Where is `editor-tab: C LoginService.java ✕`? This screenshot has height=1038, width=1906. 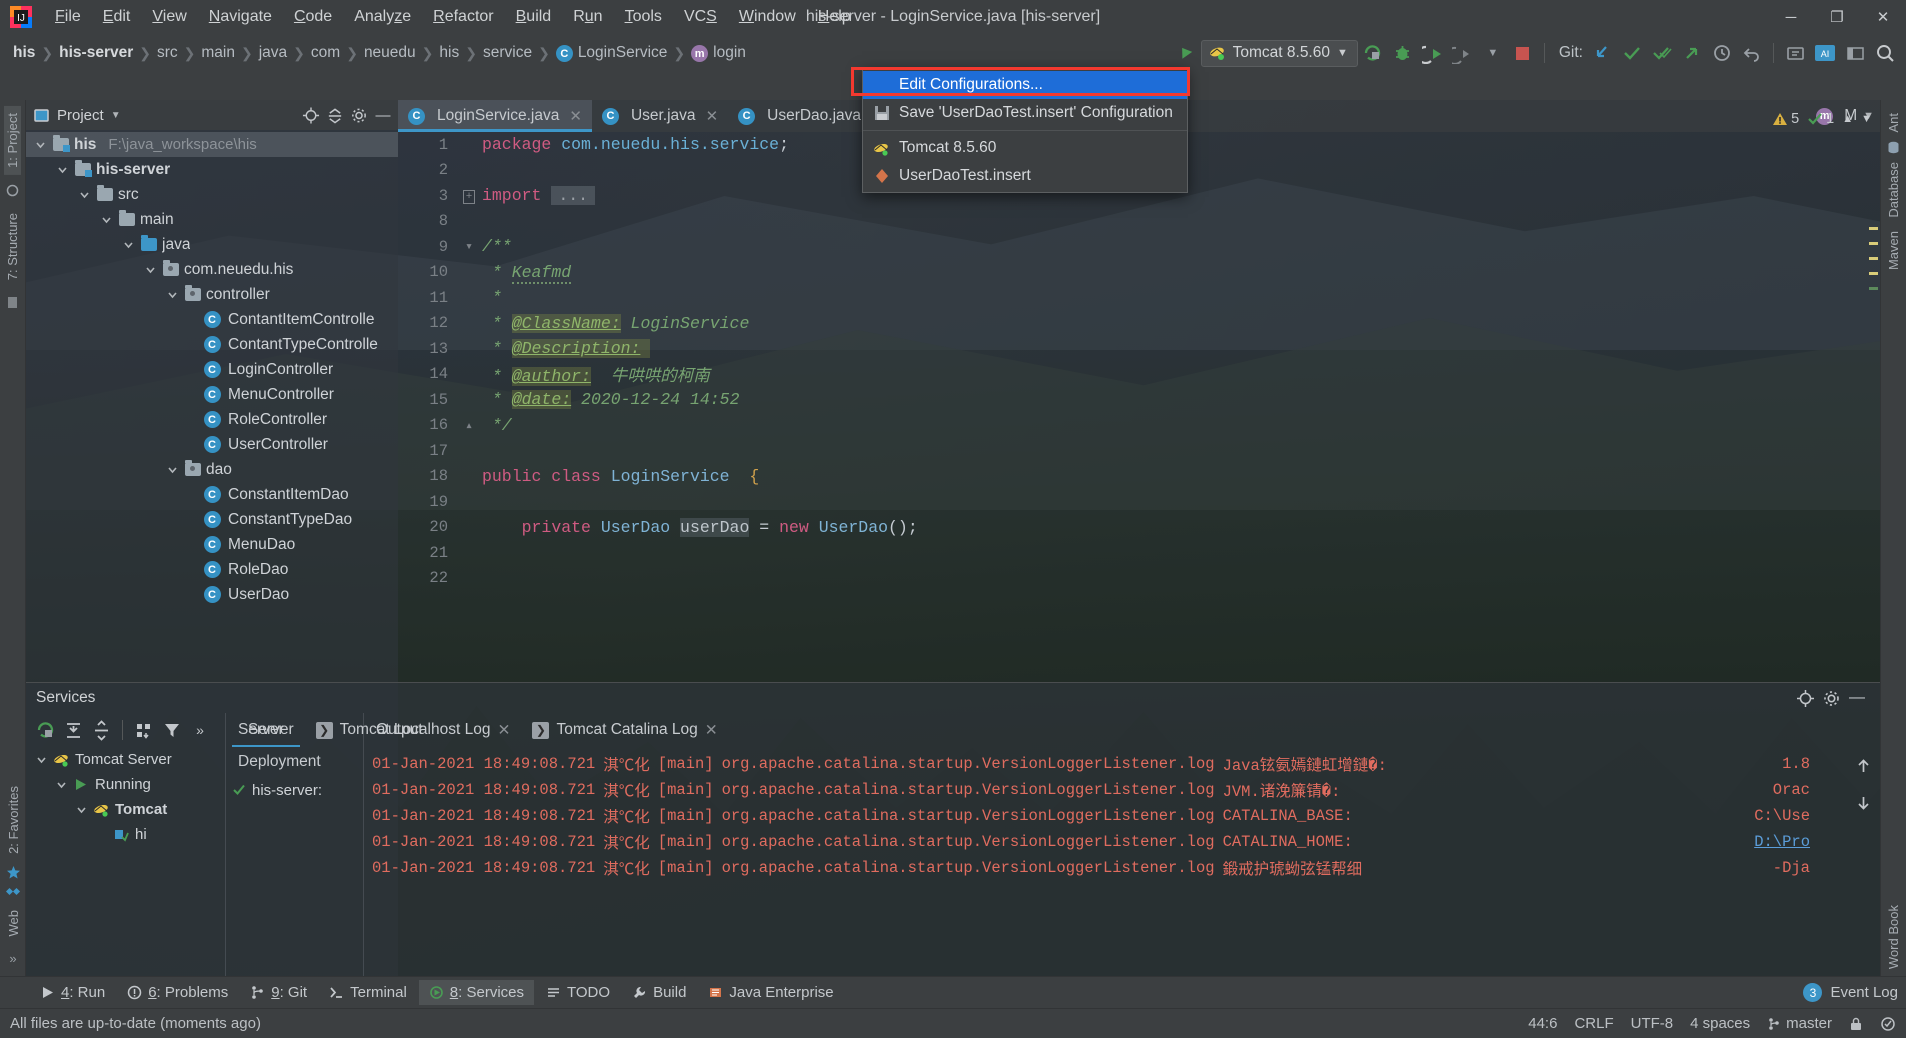
editor-tab: C LoginService.java ✕ is located at coordinates (495, 116).